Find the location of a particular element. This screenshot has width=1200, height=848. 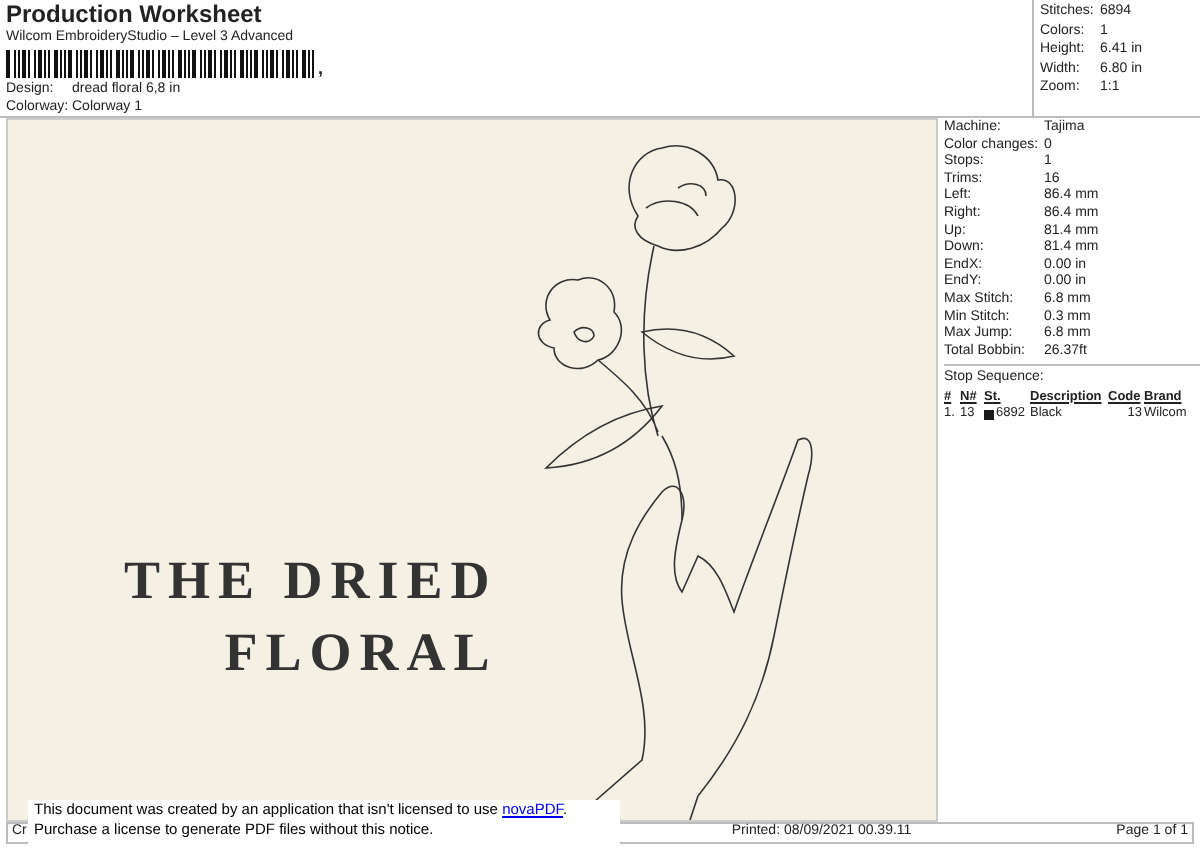

design-text: FLORAL is located at coordinates (361, 653).